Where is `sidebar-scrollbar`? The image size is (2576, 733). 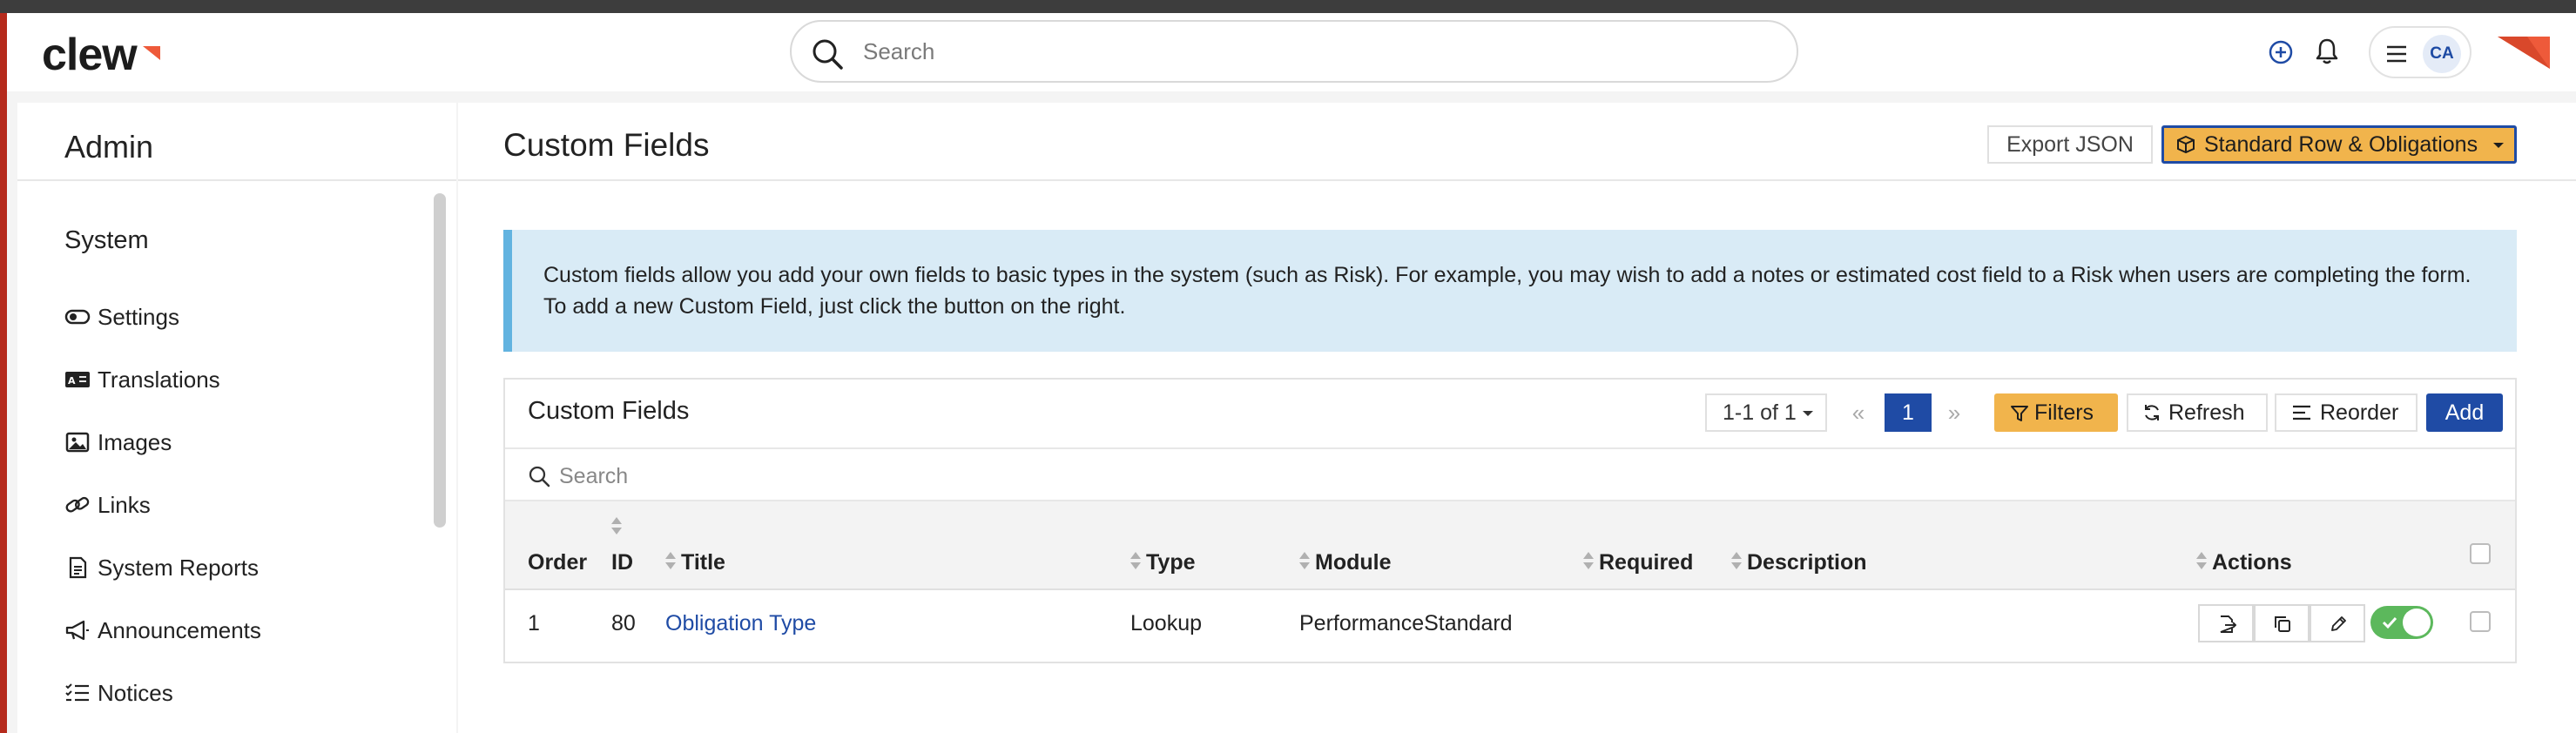
sidebar-scrollbar is located at coordinates (440, 360).